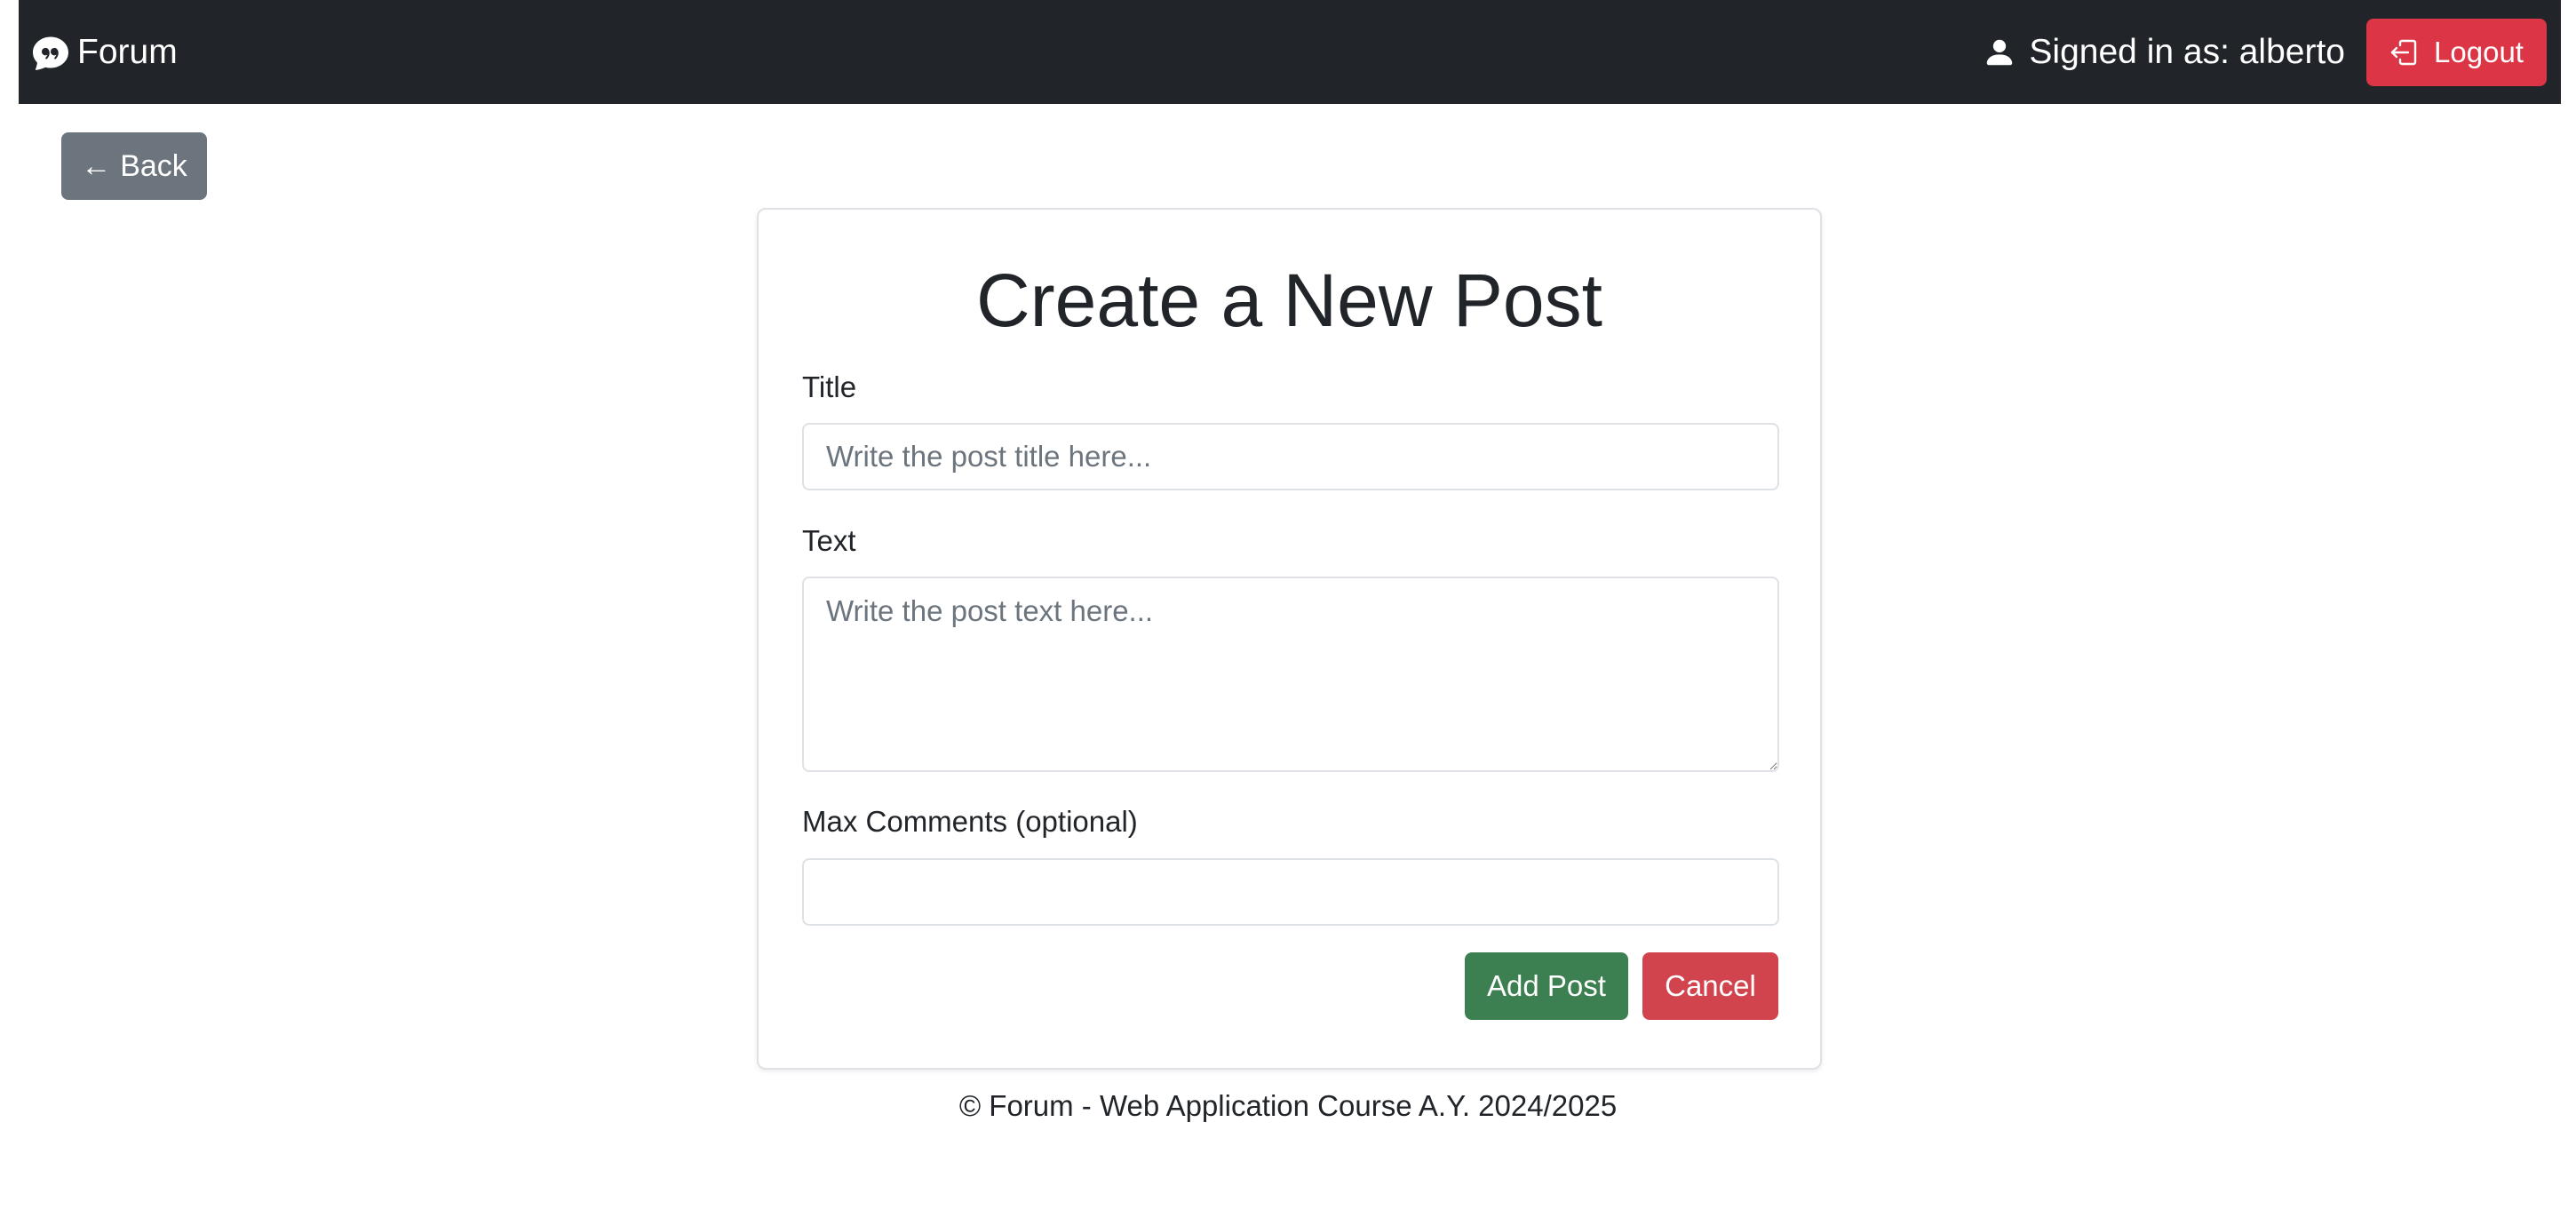 Image resolution: width=2576 pixels, height=1226 pixels. Describe the element at coordinates (1546, 986) in the screenshot. I see `add-post-button: Add Post` at that location.